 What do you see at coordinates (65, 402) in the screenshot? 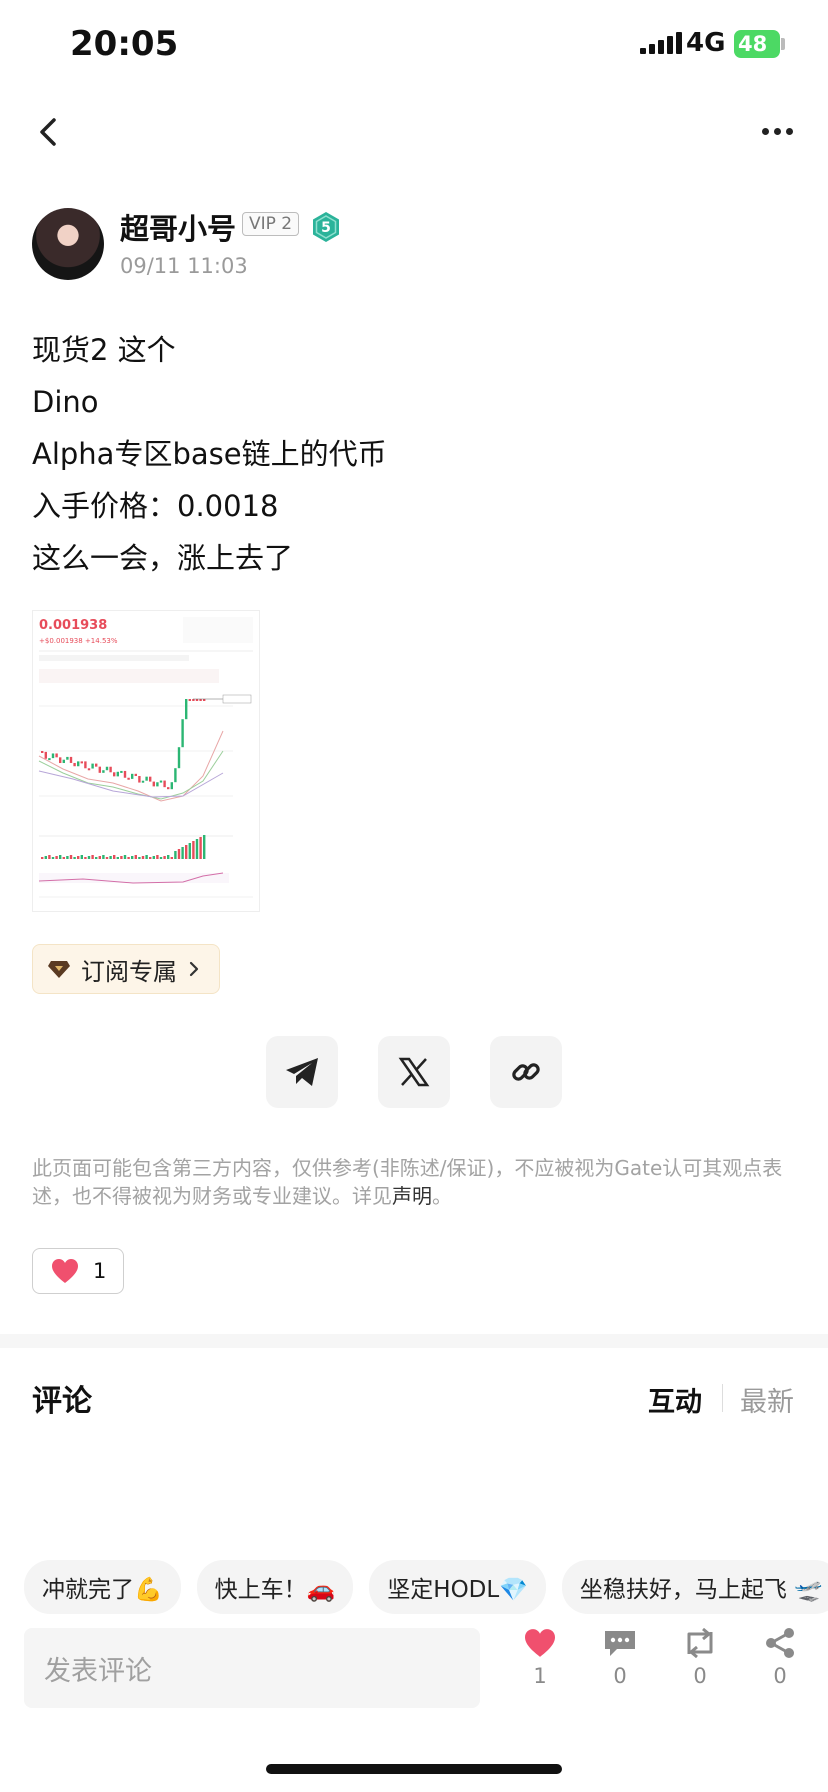
I see `post-line: Dino` at bounding box center [65, 402].